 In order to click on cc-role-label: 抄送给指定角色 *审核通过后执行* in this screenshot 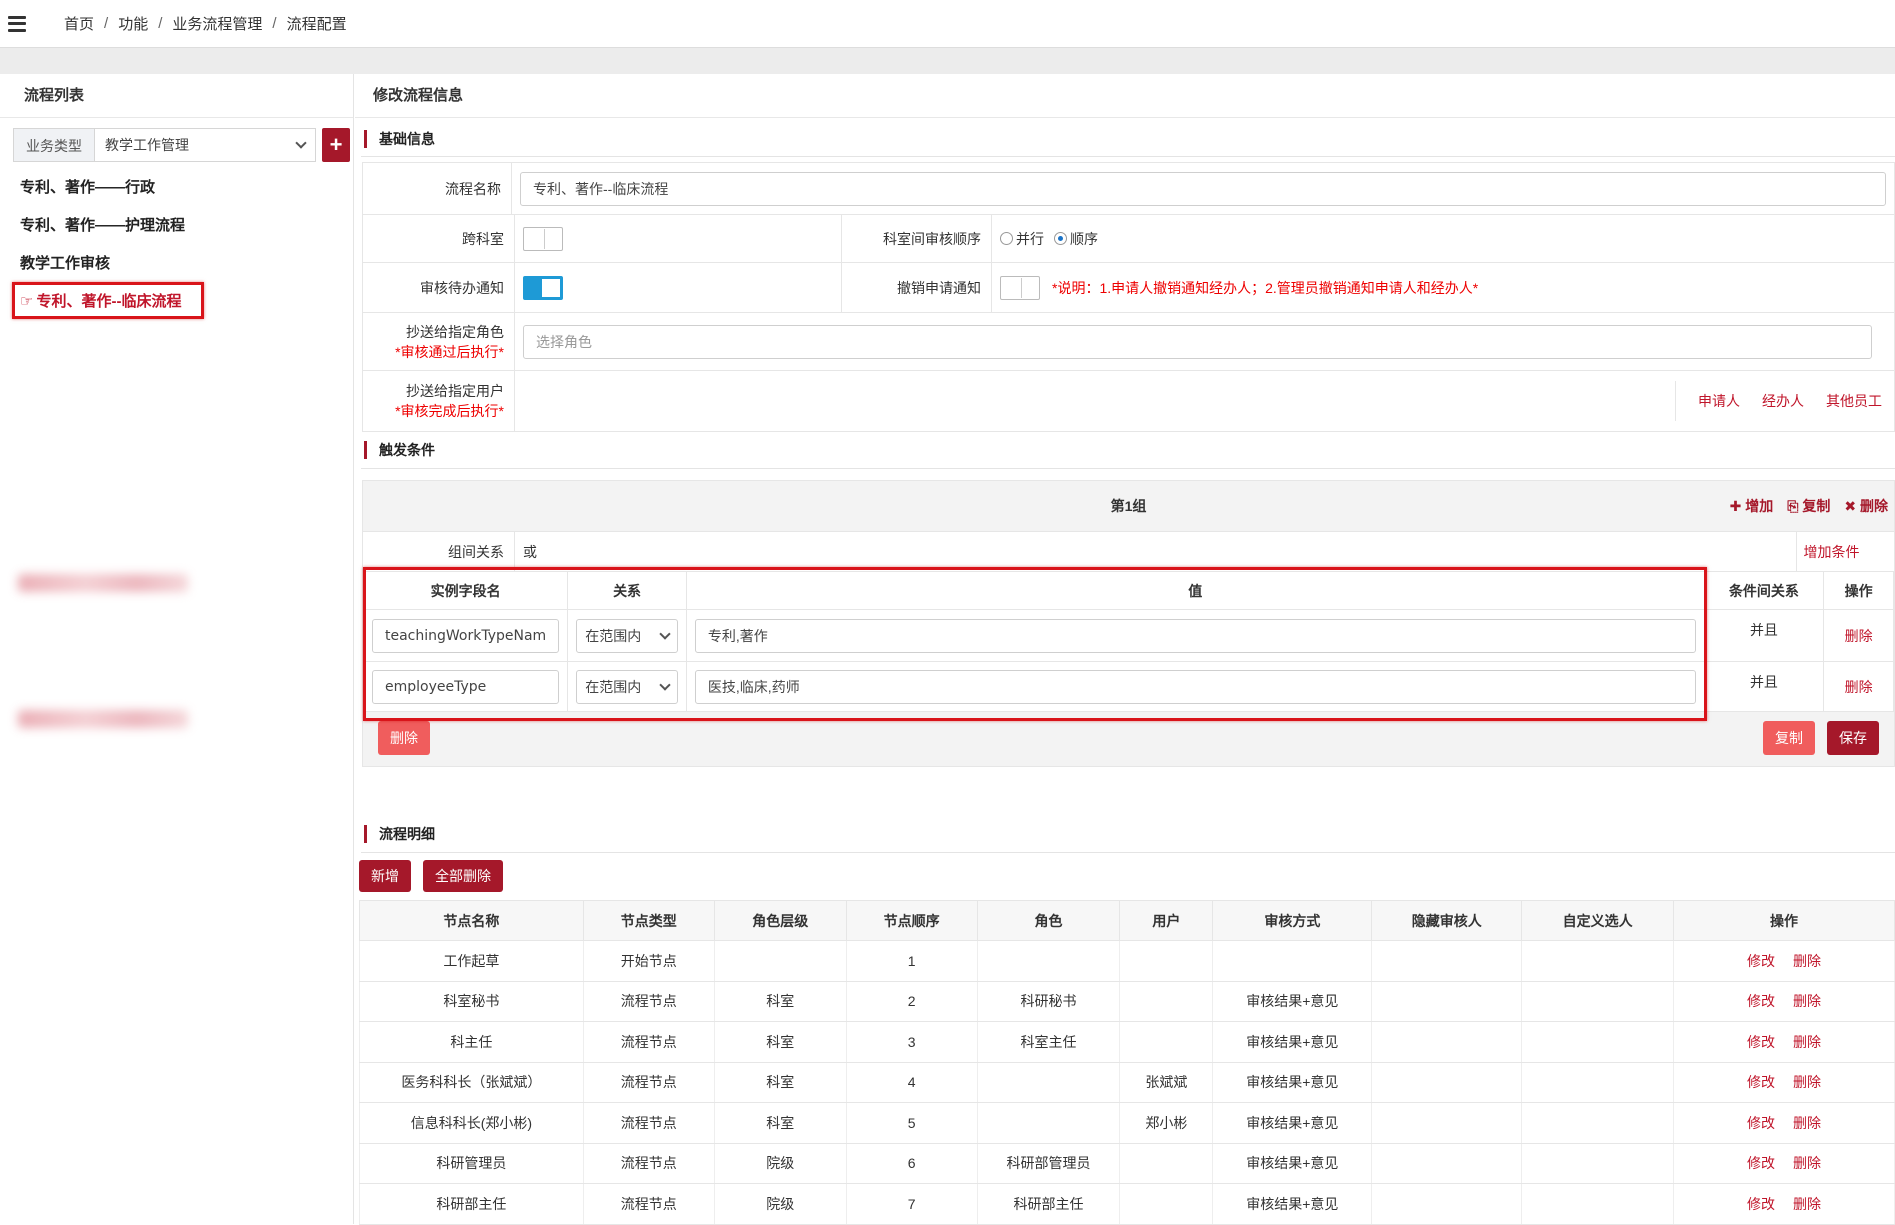, I will do `click(439, 341)`.